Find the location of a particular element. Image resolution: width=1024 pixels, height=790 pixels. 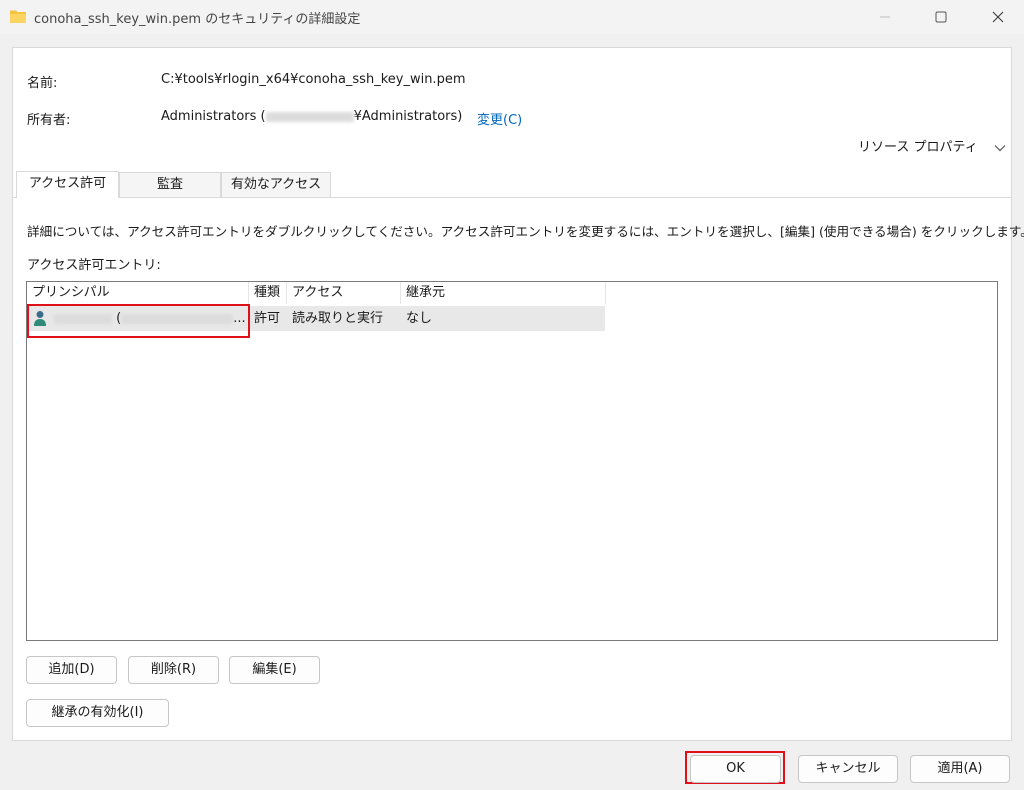

add-button: 追加(D) is located at coordinates (71, 670).